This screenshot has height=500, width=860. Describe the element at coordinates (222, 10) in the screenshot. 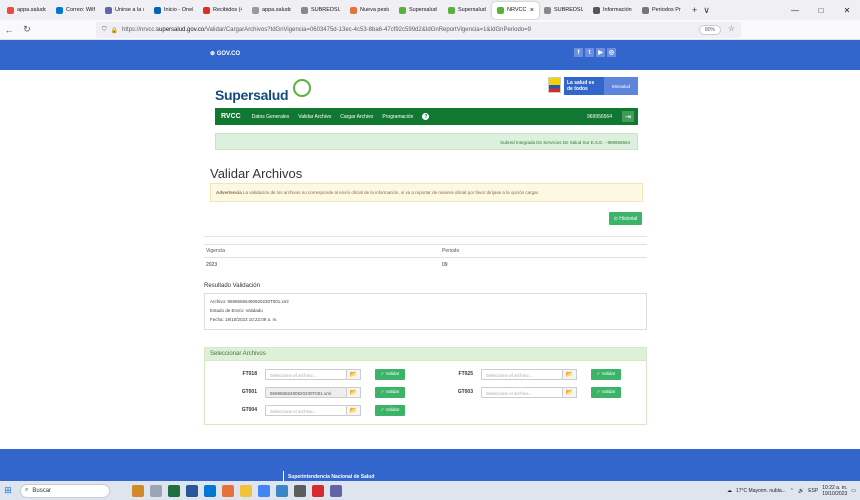

I see `browser-tab: Recibidos (49` at that location.